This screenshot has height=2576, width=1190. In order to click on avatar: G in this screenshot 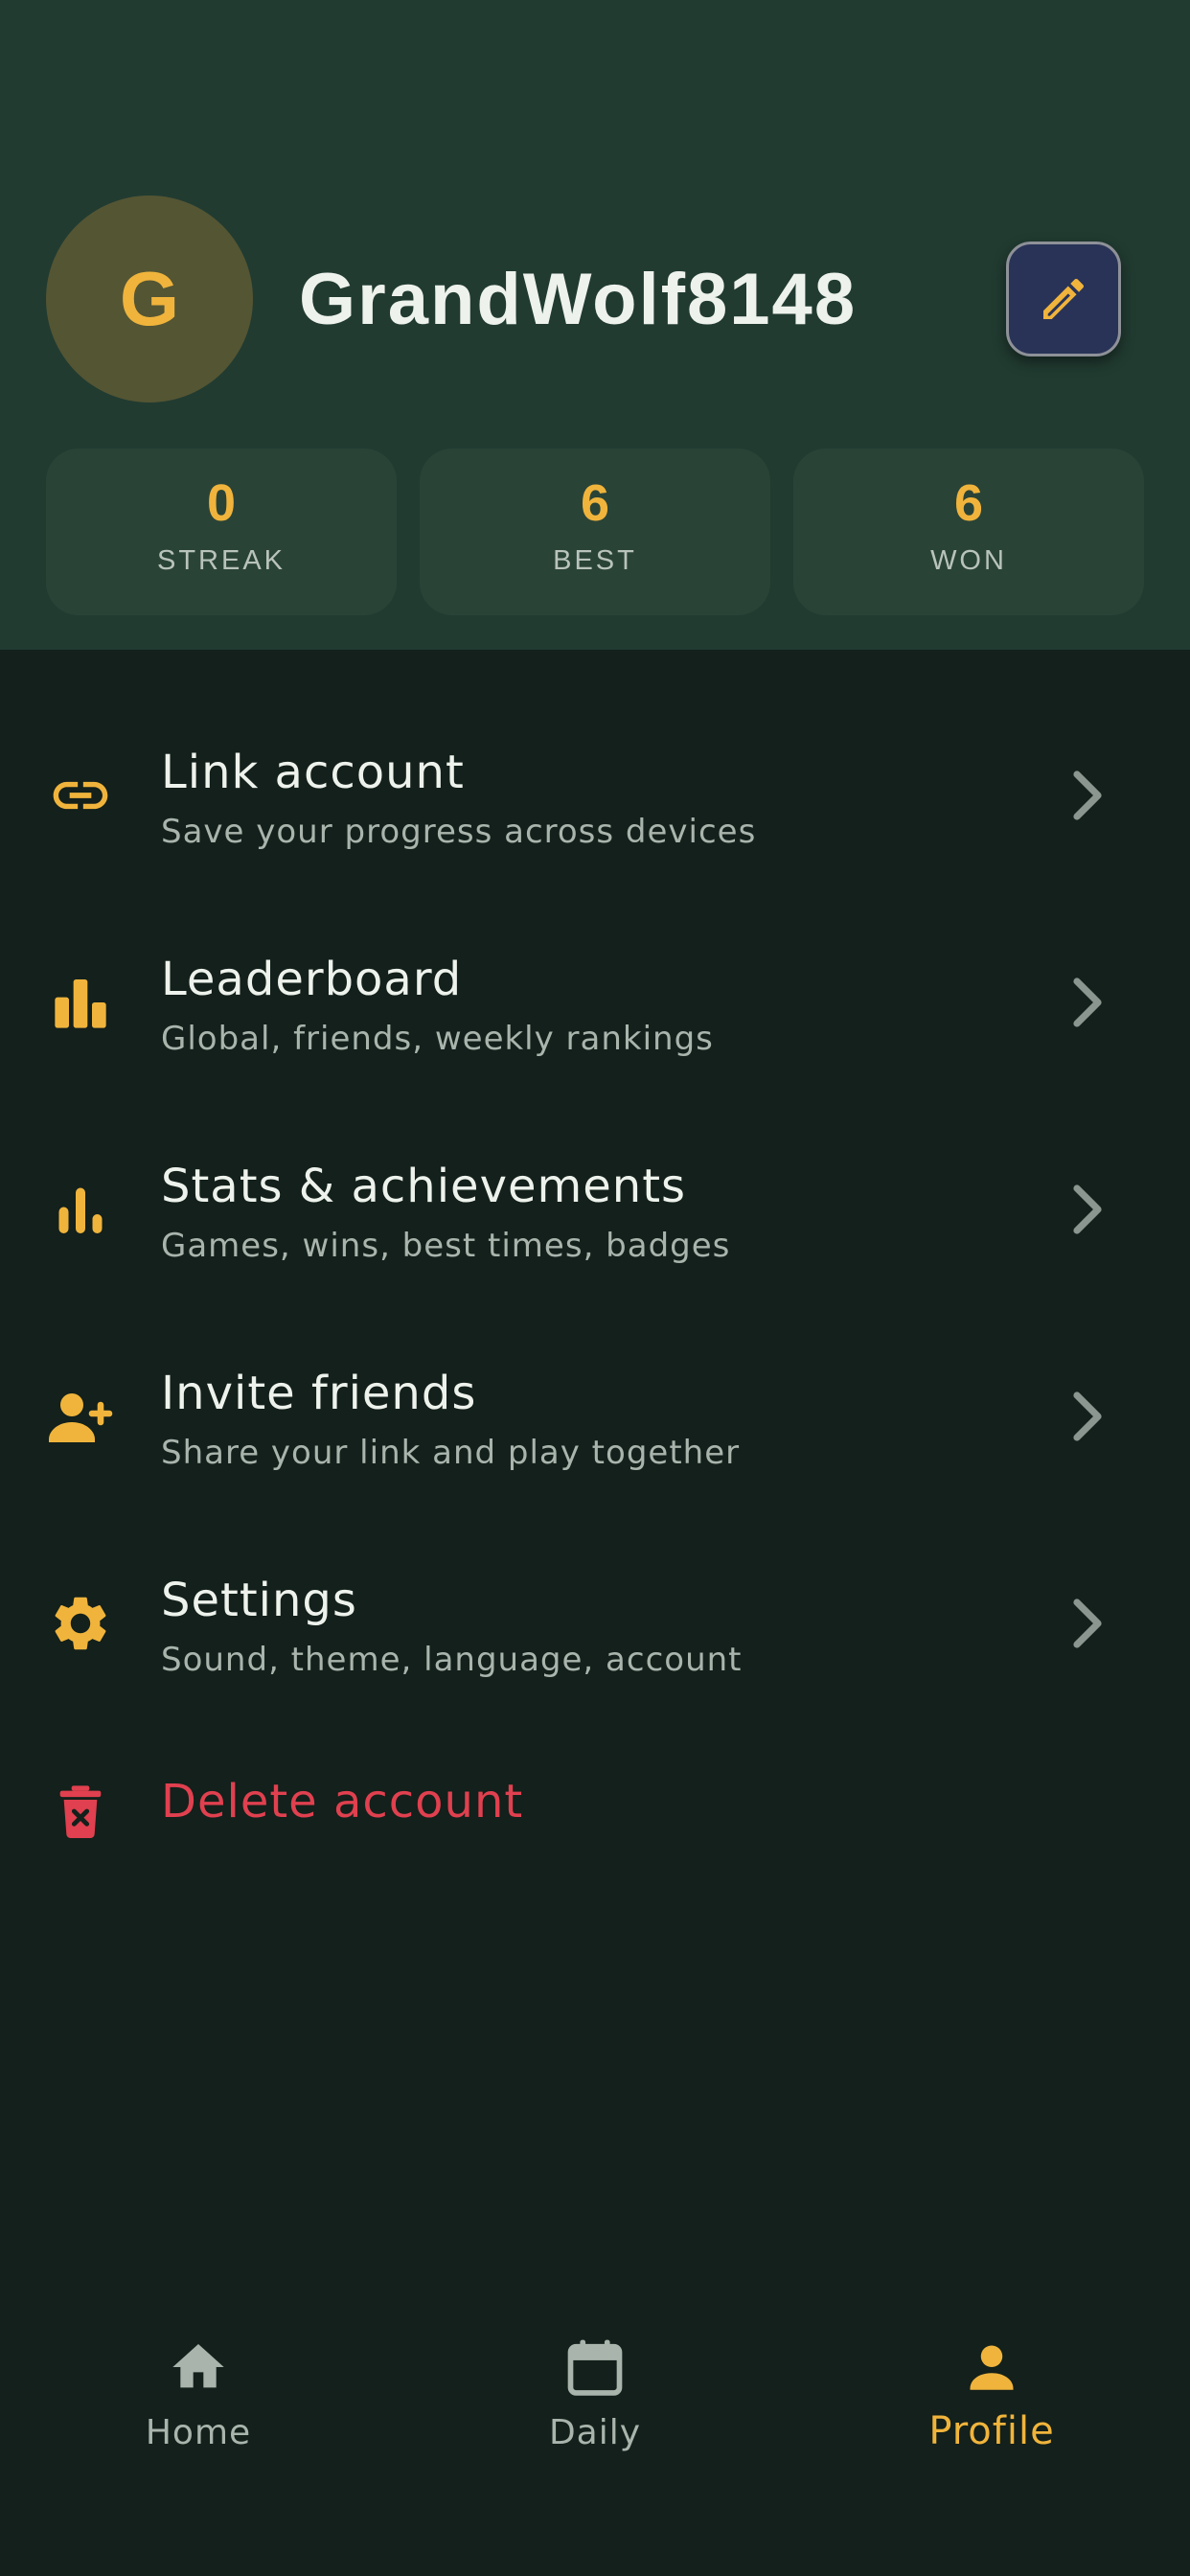, I will do `click(150, 299)`.